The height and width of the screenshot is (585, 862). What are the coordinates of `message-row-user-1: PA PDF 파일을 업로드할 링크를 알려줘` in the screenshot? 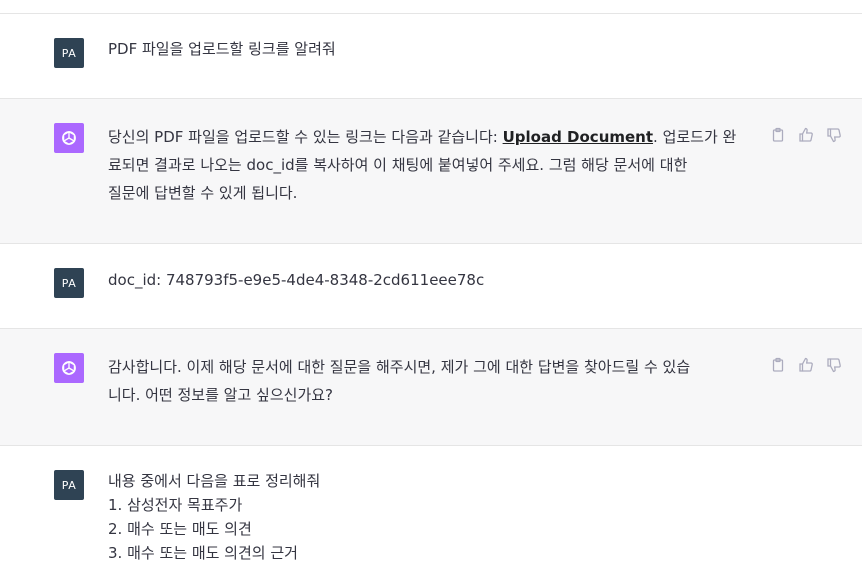 It's located at (431, 56).